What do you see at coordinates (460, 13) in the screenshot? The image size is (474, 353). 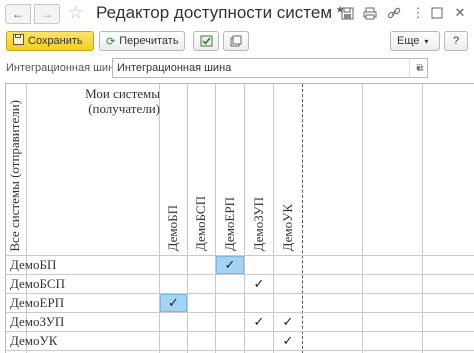 I see `close-icon: ✕` at bounding box center [460, 13].